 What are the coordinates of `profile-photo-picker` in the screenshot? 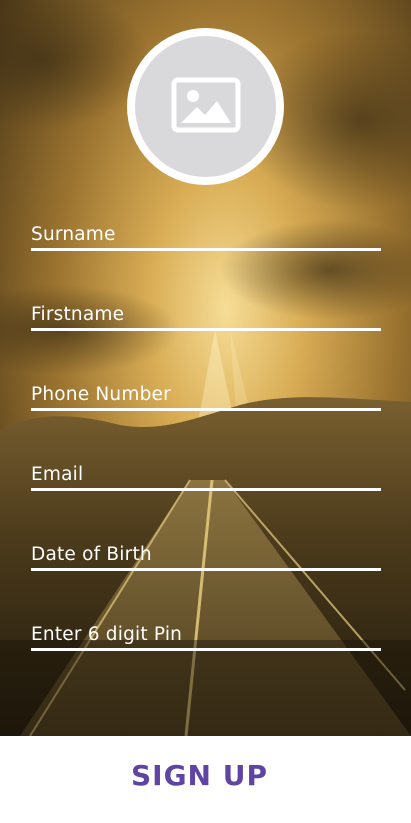 It's located at (205, 106).